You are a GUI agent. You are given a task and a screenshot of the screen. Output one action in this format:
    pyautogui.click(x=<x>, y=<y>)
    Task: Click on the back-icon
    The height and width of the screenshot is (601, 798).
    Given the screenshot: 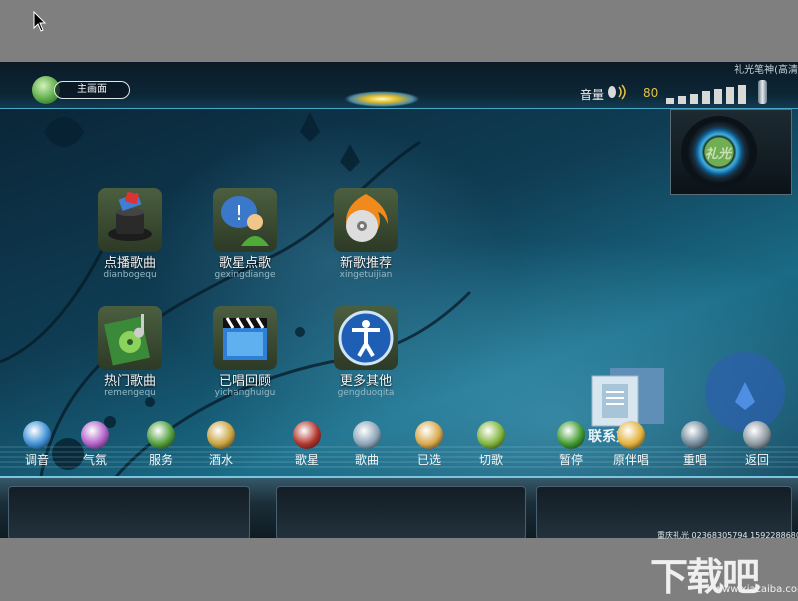 What is the action you would take?
    pyautogui.click(x=757, y=435)
    